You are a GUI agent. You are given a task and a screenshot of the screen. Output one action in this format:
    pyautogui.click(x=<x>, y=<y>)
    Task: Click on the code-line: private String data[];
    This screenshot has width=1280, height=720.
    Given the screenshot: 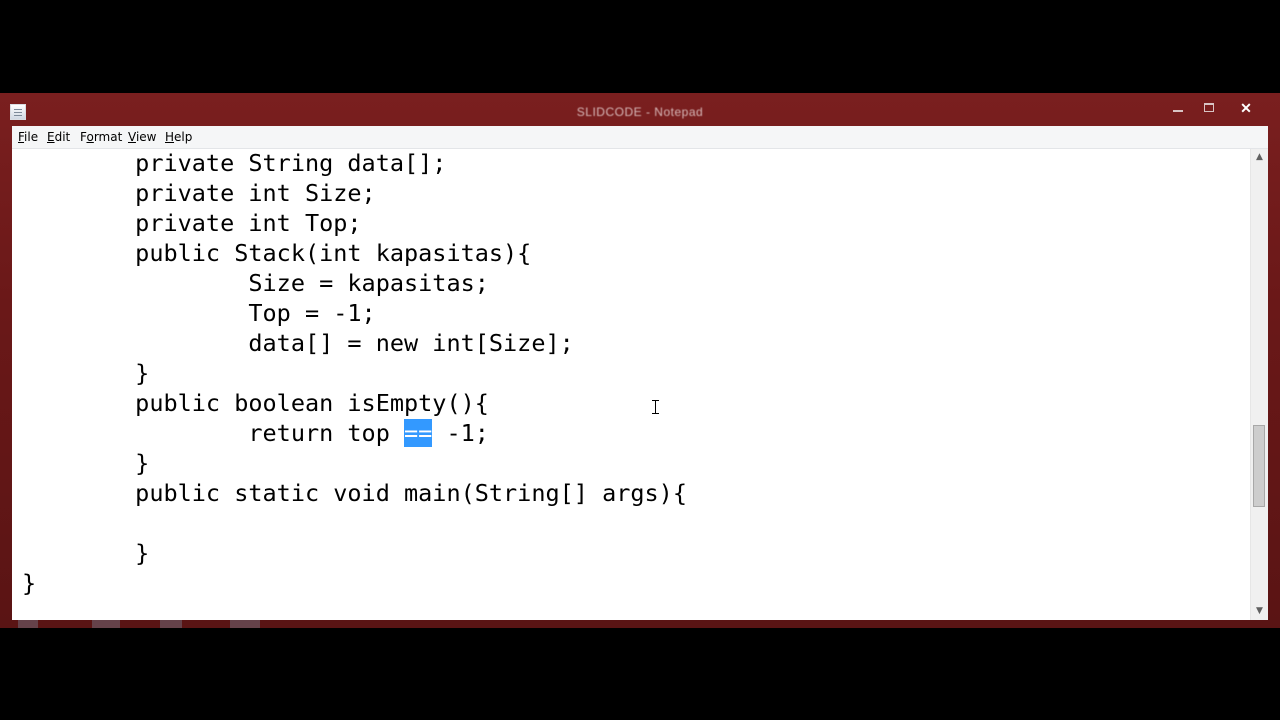 What is the action you would take?
    pyautogui.click(x=234, y=163)
    